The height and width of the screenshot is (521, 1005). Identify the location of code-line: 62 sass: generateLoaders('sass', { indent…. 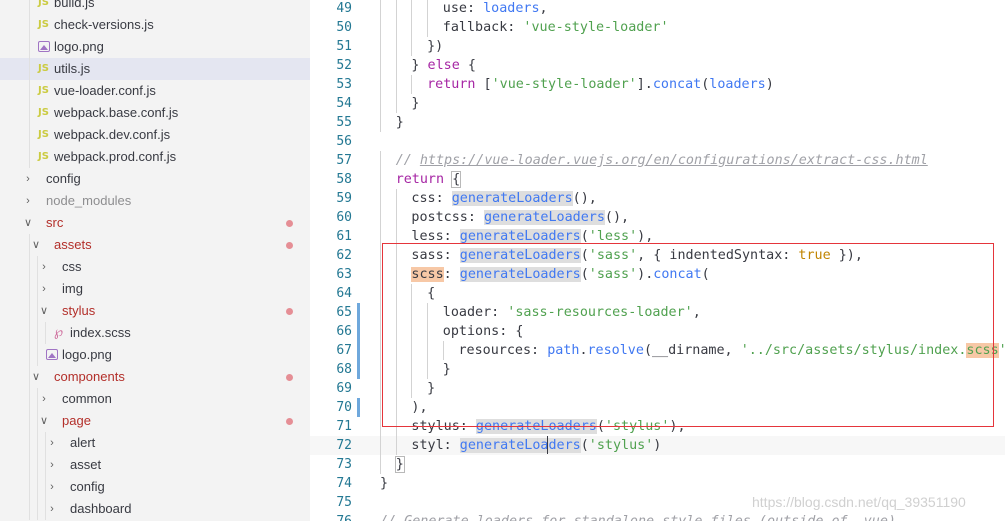
(657, 255).